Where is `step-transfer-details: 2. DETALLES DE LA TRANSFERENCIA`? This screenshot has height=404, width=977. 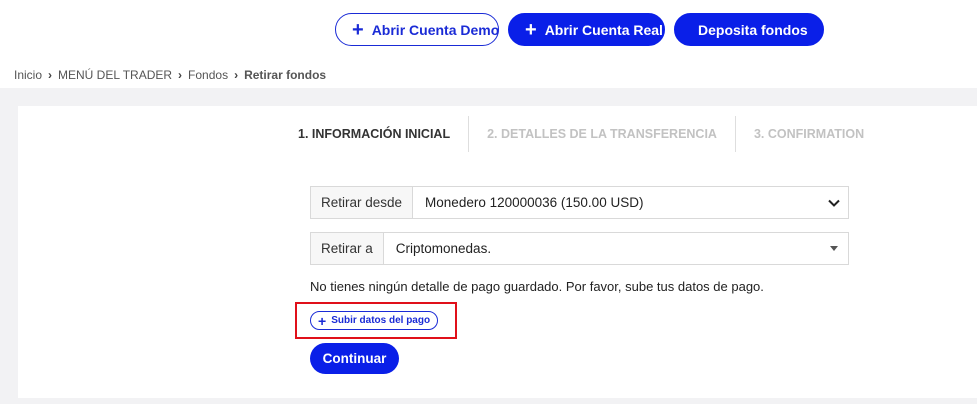
step-transfer-details: 2. DETALLES DE LA TRANSFERENCIA is located at coordinates (601, 134).